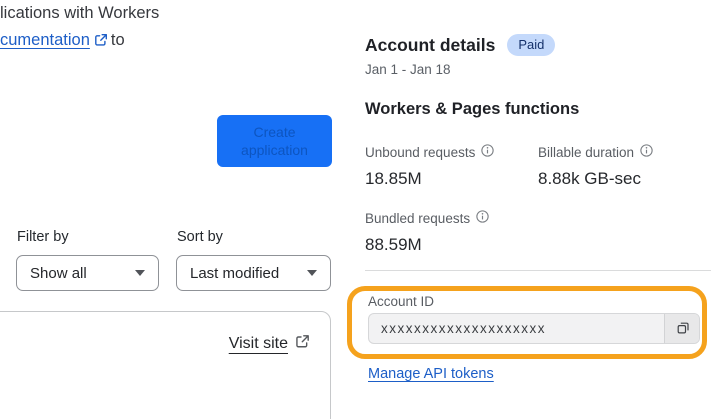 Image resolution: width=718 pixels, height=419 pixels. I want to click on intro-line-1: lications with Workers, so click(80, 13).